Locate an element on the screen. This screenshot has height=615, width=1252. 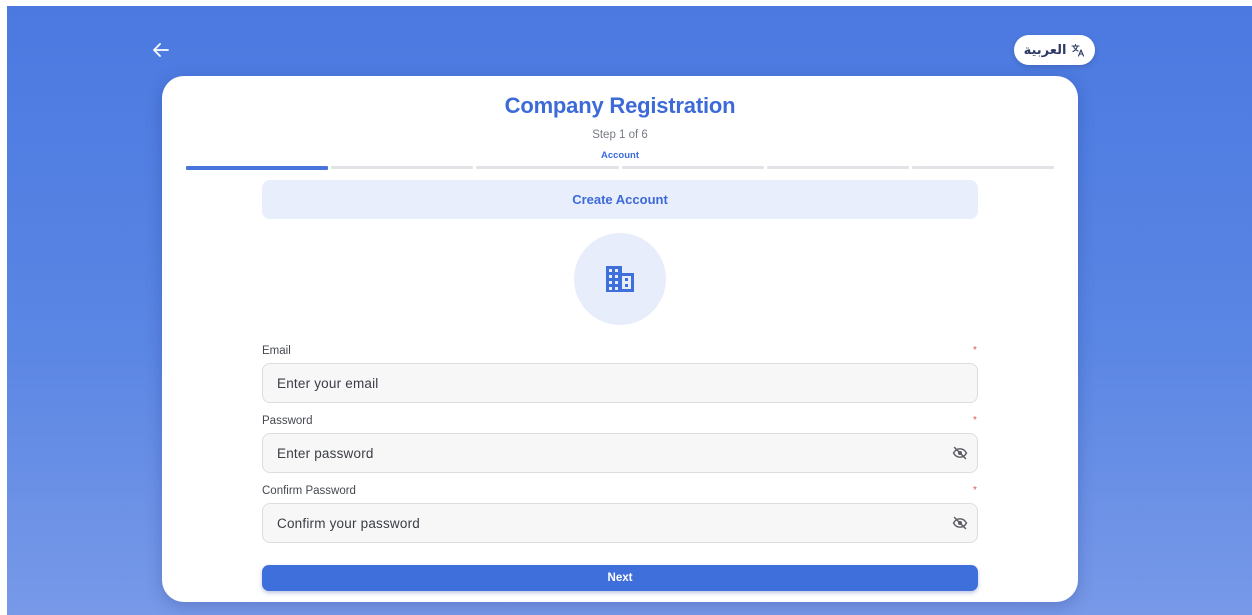
arrow-left-icon is located at coordinates (161, 50).